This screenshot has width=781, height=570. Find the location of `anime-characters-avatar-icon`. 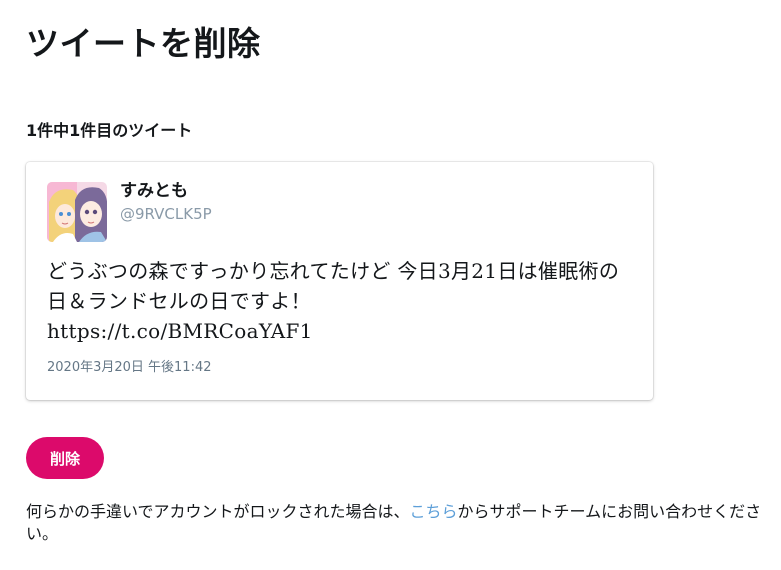

anime-characters-avatar-icon is located at coordinates (77, 212).